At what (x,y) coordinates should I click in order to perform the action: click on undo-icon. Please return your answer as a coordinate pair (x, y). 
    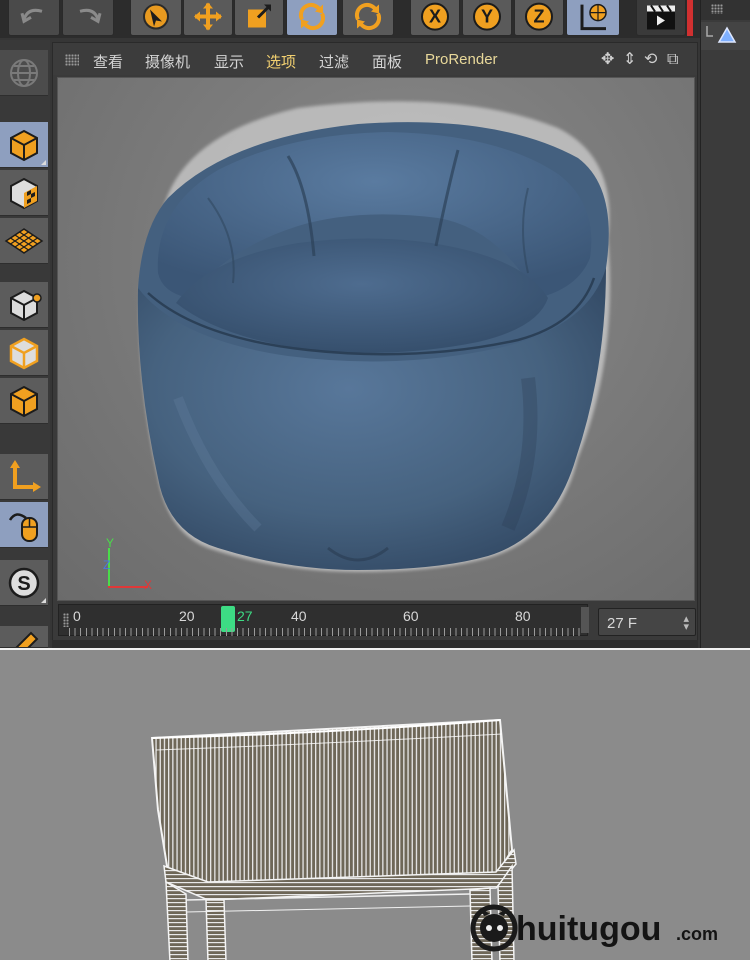
    Looking at the image, I should click on (31, 16).